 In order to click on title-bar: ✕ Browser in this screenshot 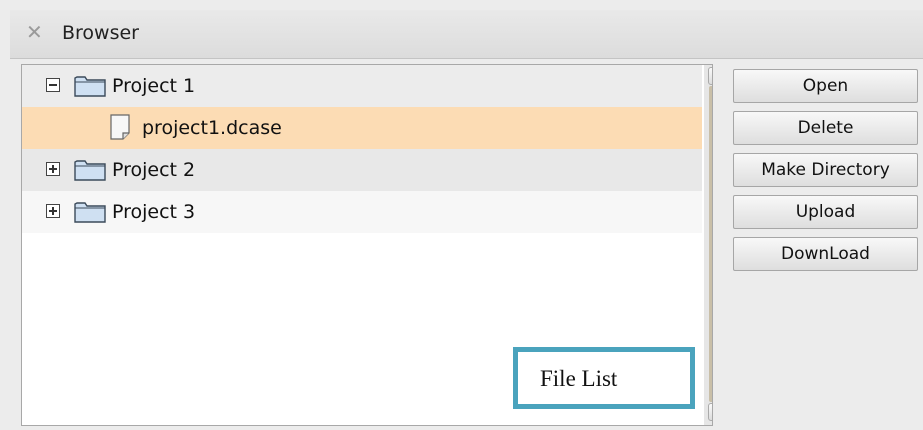, I will do `click(466, 34)`.